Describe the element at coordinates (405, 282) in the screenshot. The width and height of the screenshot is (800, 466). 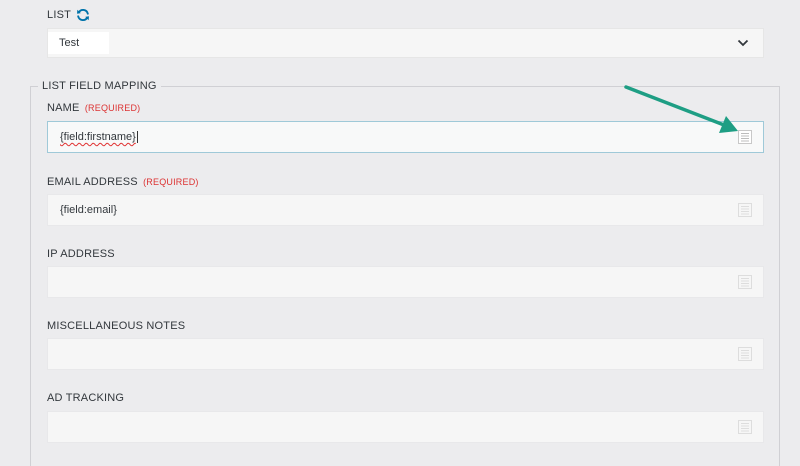
I see `ip-address-field` at that location.